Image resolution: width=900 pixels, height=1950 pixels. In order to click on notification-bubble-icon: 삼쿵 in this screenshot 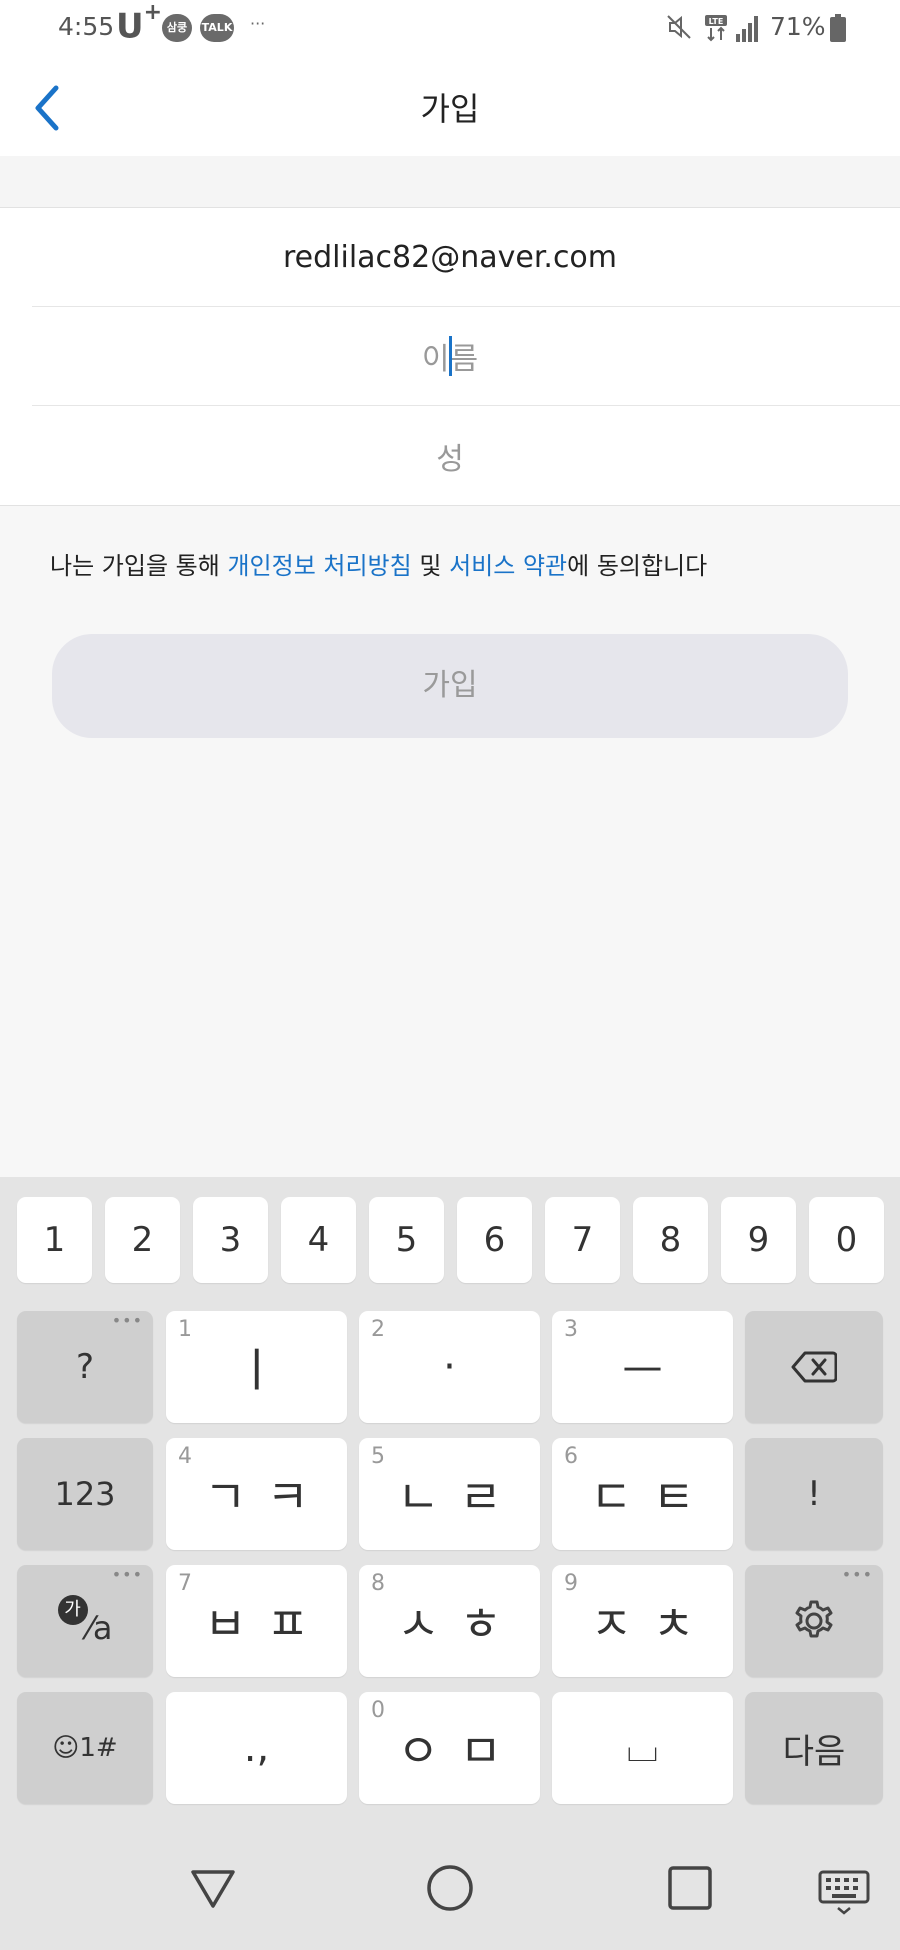, I will do `click(177, 28)`.